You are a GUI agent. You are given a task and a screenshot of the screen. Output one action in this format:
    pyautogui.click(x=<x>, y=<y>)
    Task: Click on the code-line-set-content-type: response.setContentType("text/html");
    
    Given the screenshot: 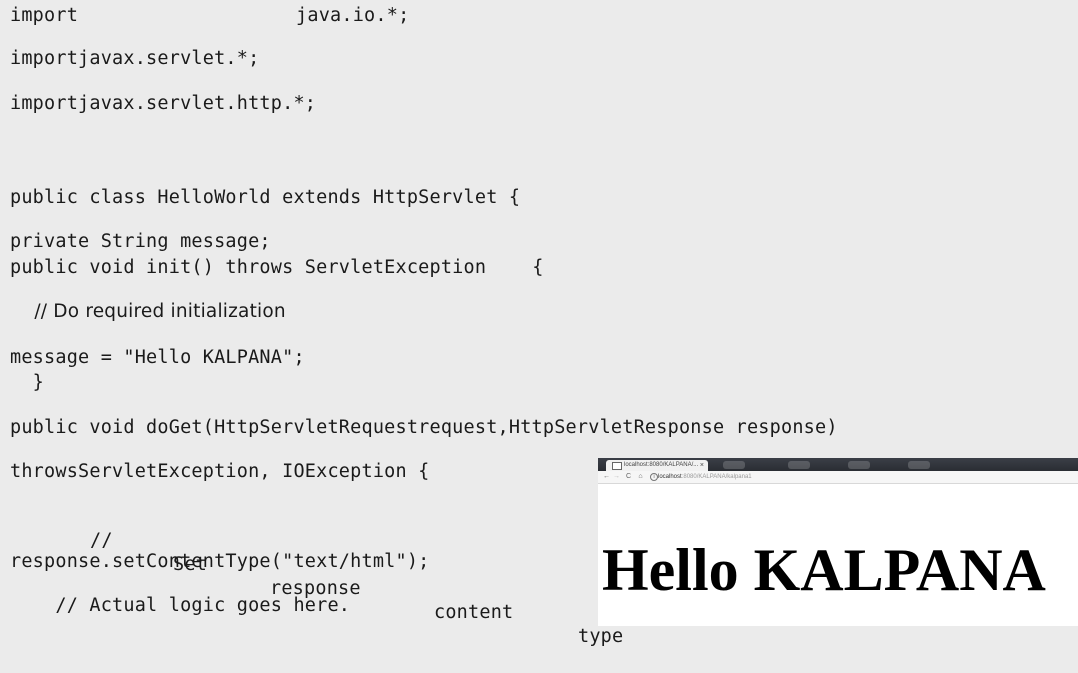 What is the action you would take?
    pyautogui.click(x=220, y=561)
    